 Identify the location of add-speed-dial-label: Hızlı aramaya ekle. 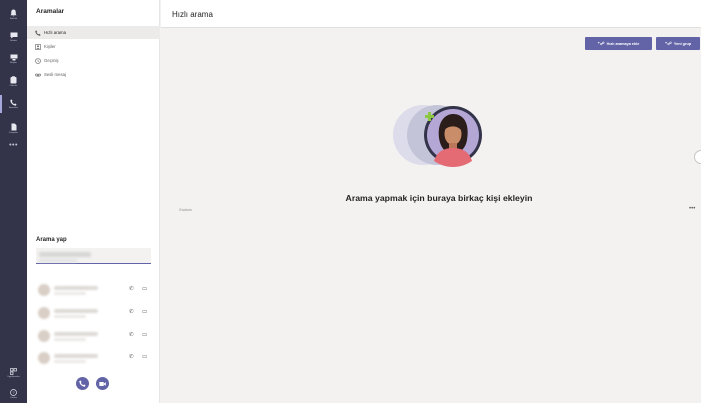
(623, 43).